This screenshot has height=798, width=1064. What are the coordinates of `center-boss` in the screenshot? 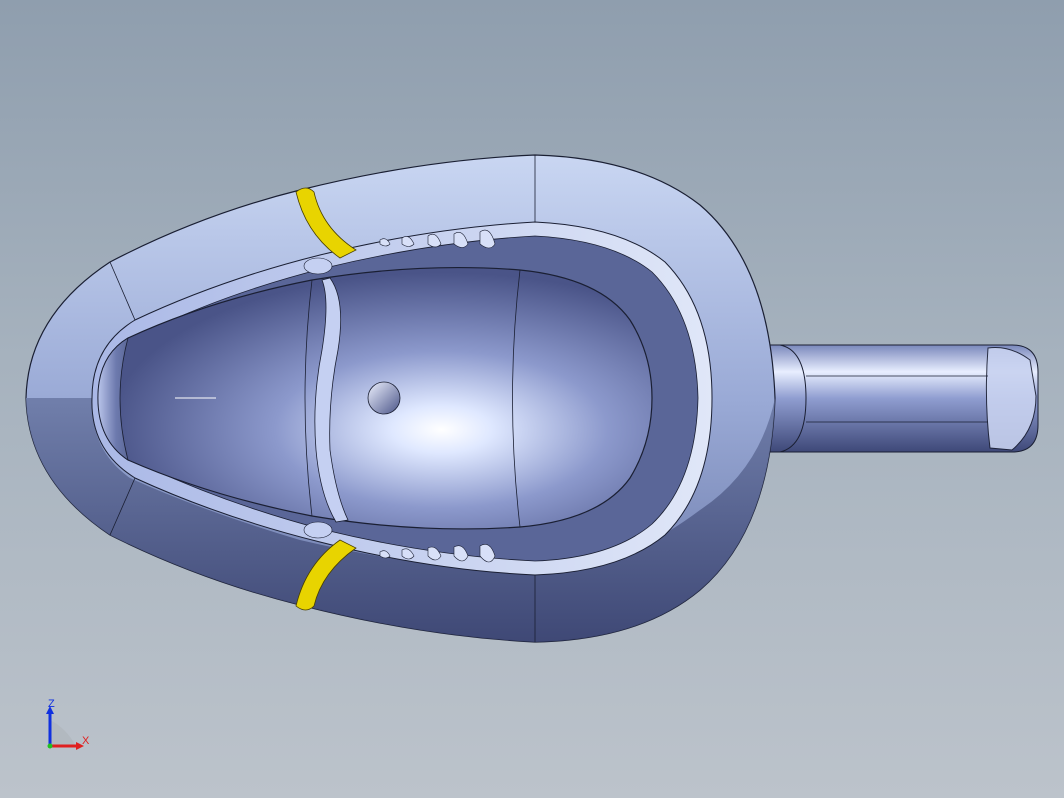 It's located at (384, 398).